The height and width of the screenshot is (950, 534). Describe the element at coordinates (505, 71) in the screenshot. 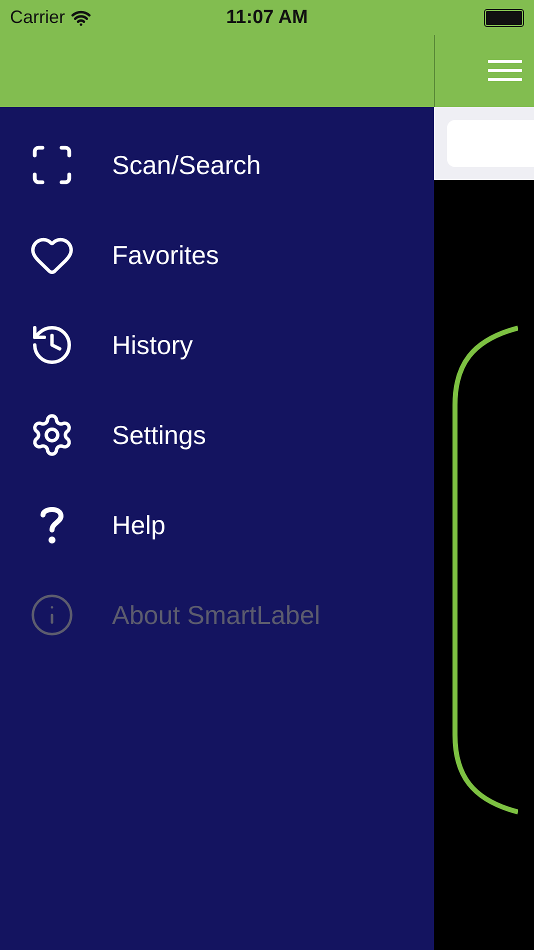

I see `menu-icon` at that location.